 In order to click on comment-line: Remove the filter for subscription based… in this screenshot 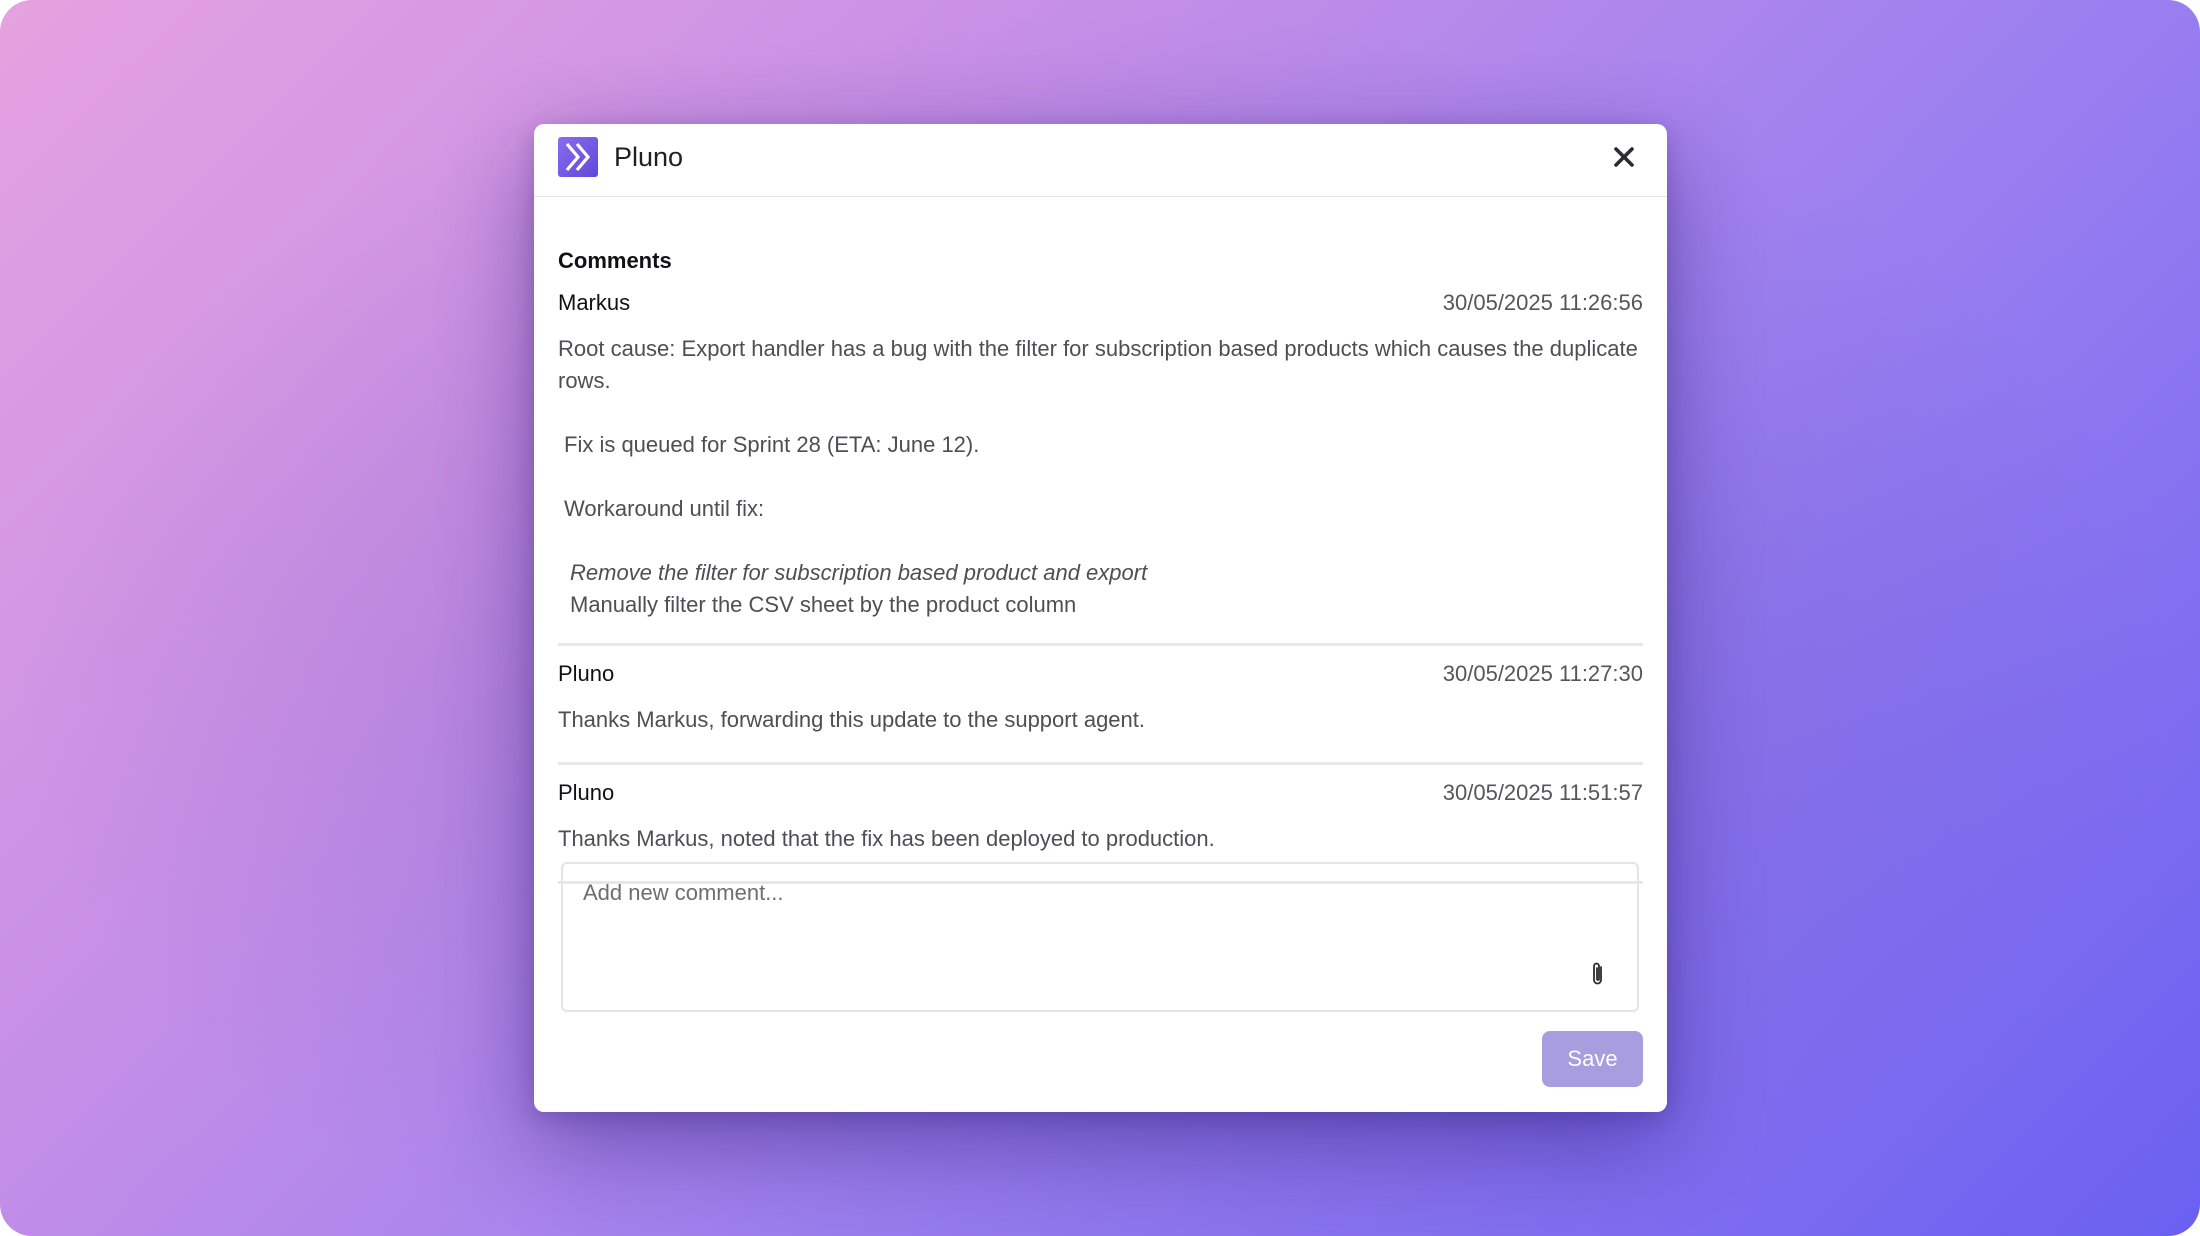, I will do `click(859, 572)`.